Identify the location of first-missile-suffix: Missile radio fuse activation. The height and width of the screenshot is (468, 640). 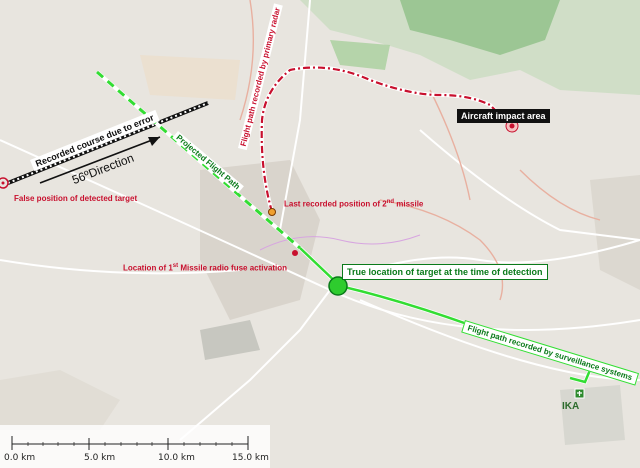
(233, 268).